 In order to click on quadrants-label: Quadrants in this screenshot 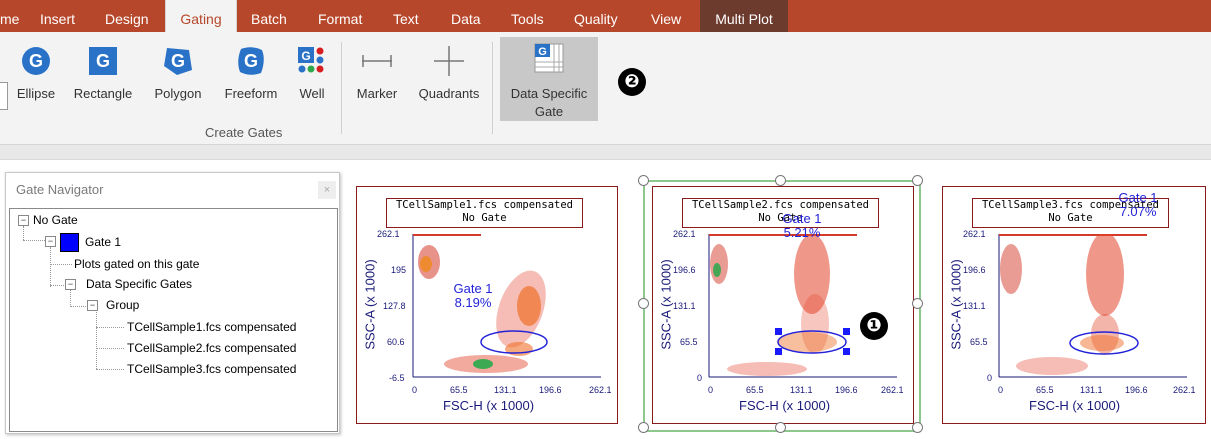, I will do `click(449, 93)`.